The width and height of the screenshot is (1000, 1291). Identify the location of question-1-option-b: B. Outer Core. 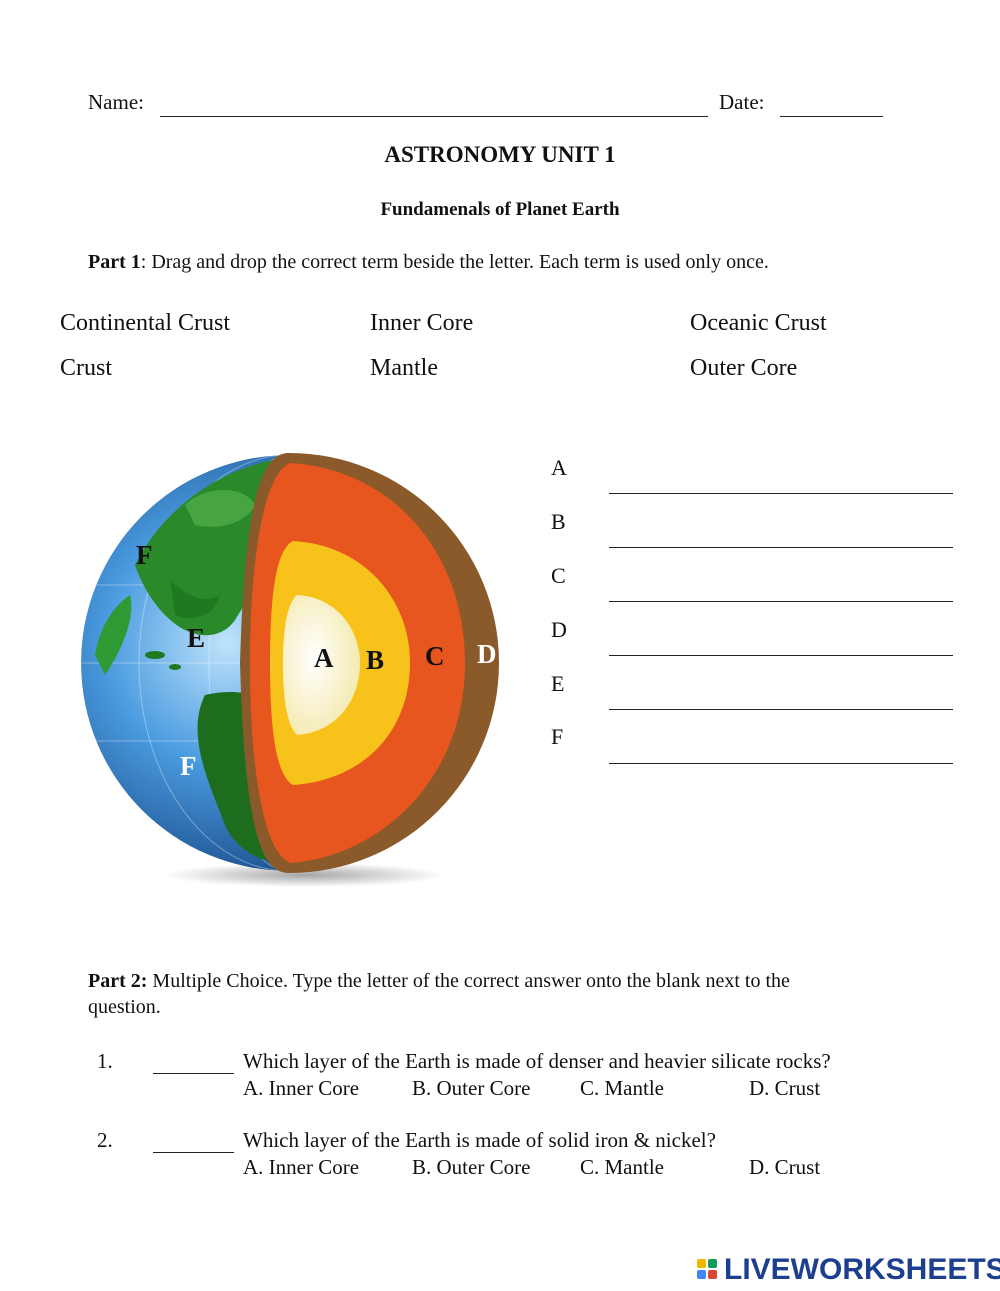
(471, 1088).